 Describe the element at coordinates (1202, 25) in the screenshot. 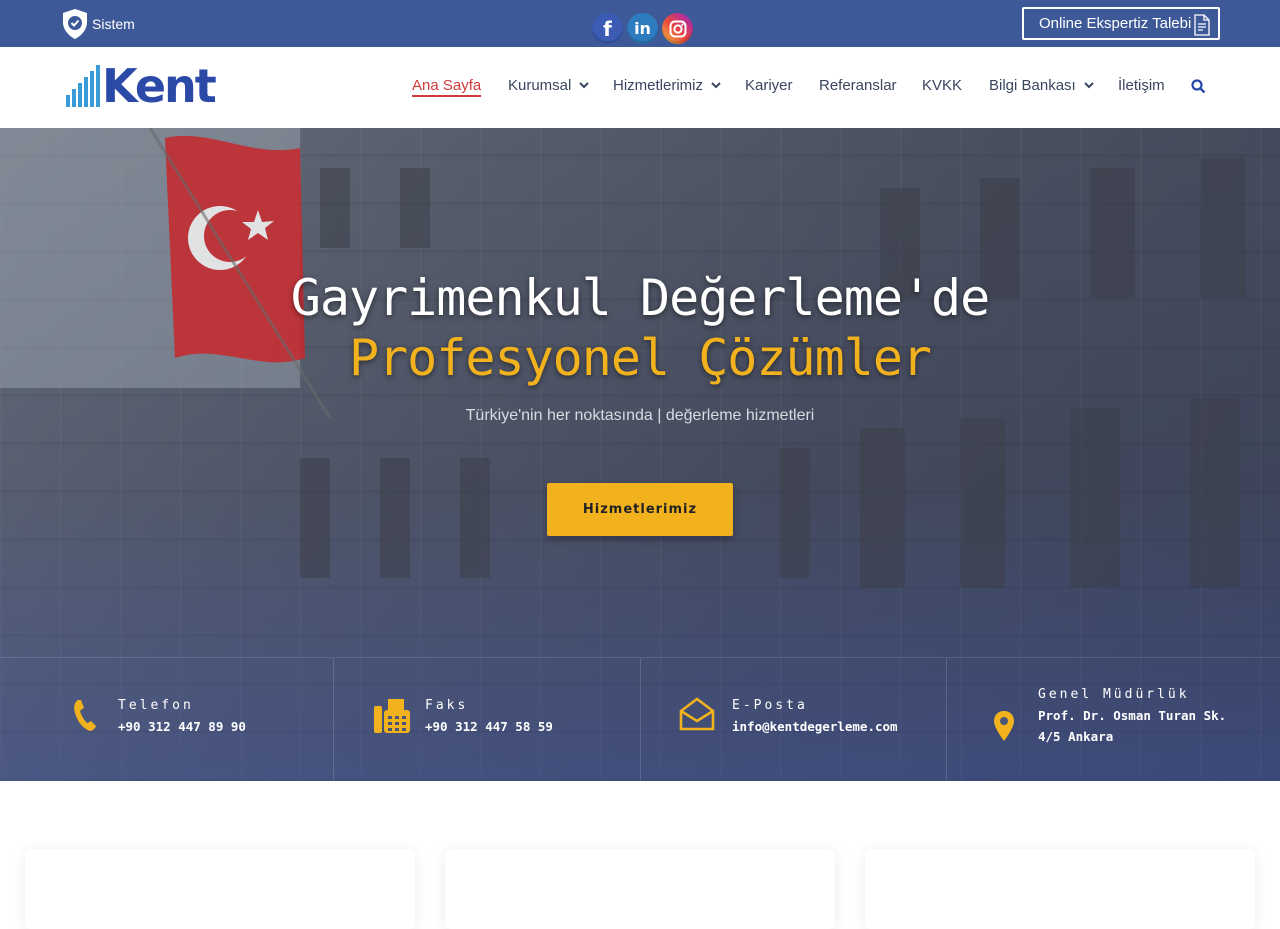

I see `document-icon` at that location.